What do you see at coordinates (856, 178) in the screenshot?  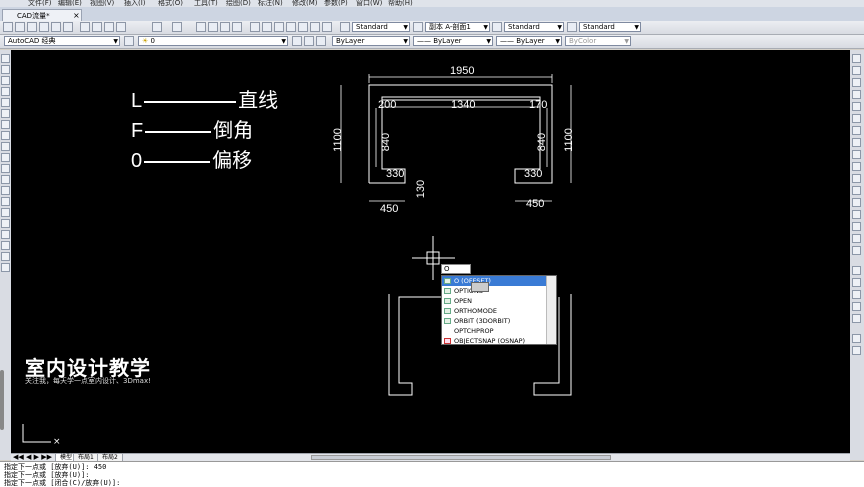 I see `extend-icon` at bounding box center [856, 178].